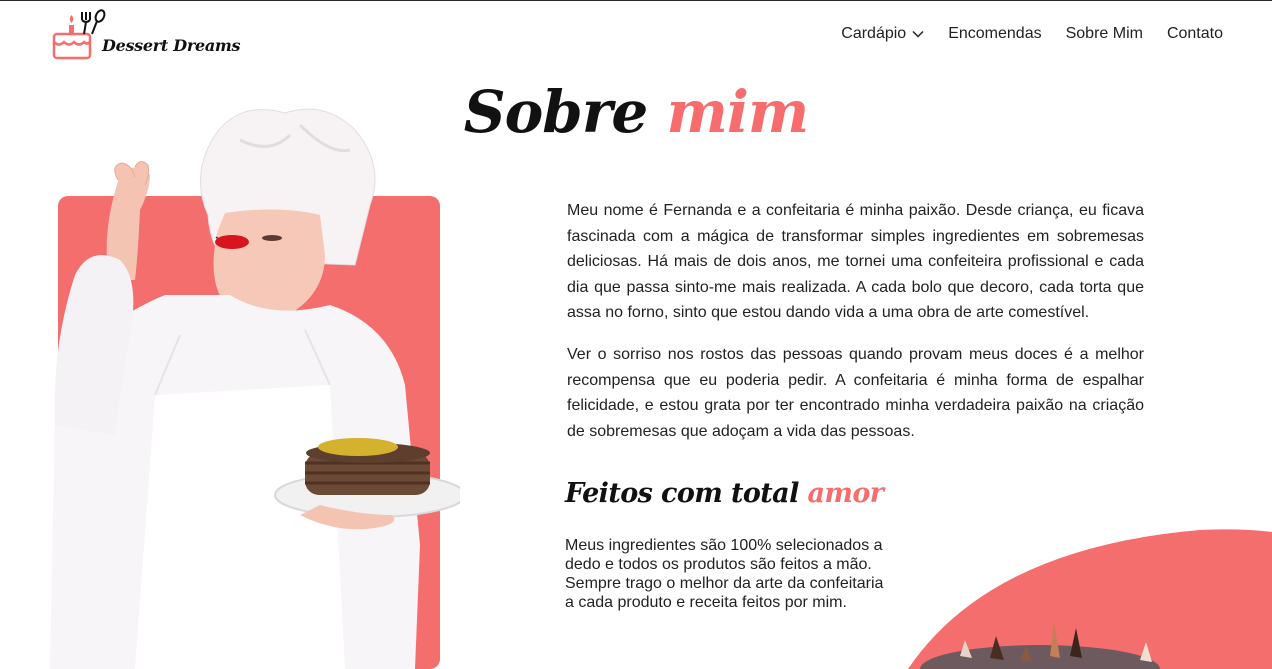  What do you see at coordinates (918, 34) in the screenshot?
I see `chevron-down-icon` at bounding box center [918, 34].